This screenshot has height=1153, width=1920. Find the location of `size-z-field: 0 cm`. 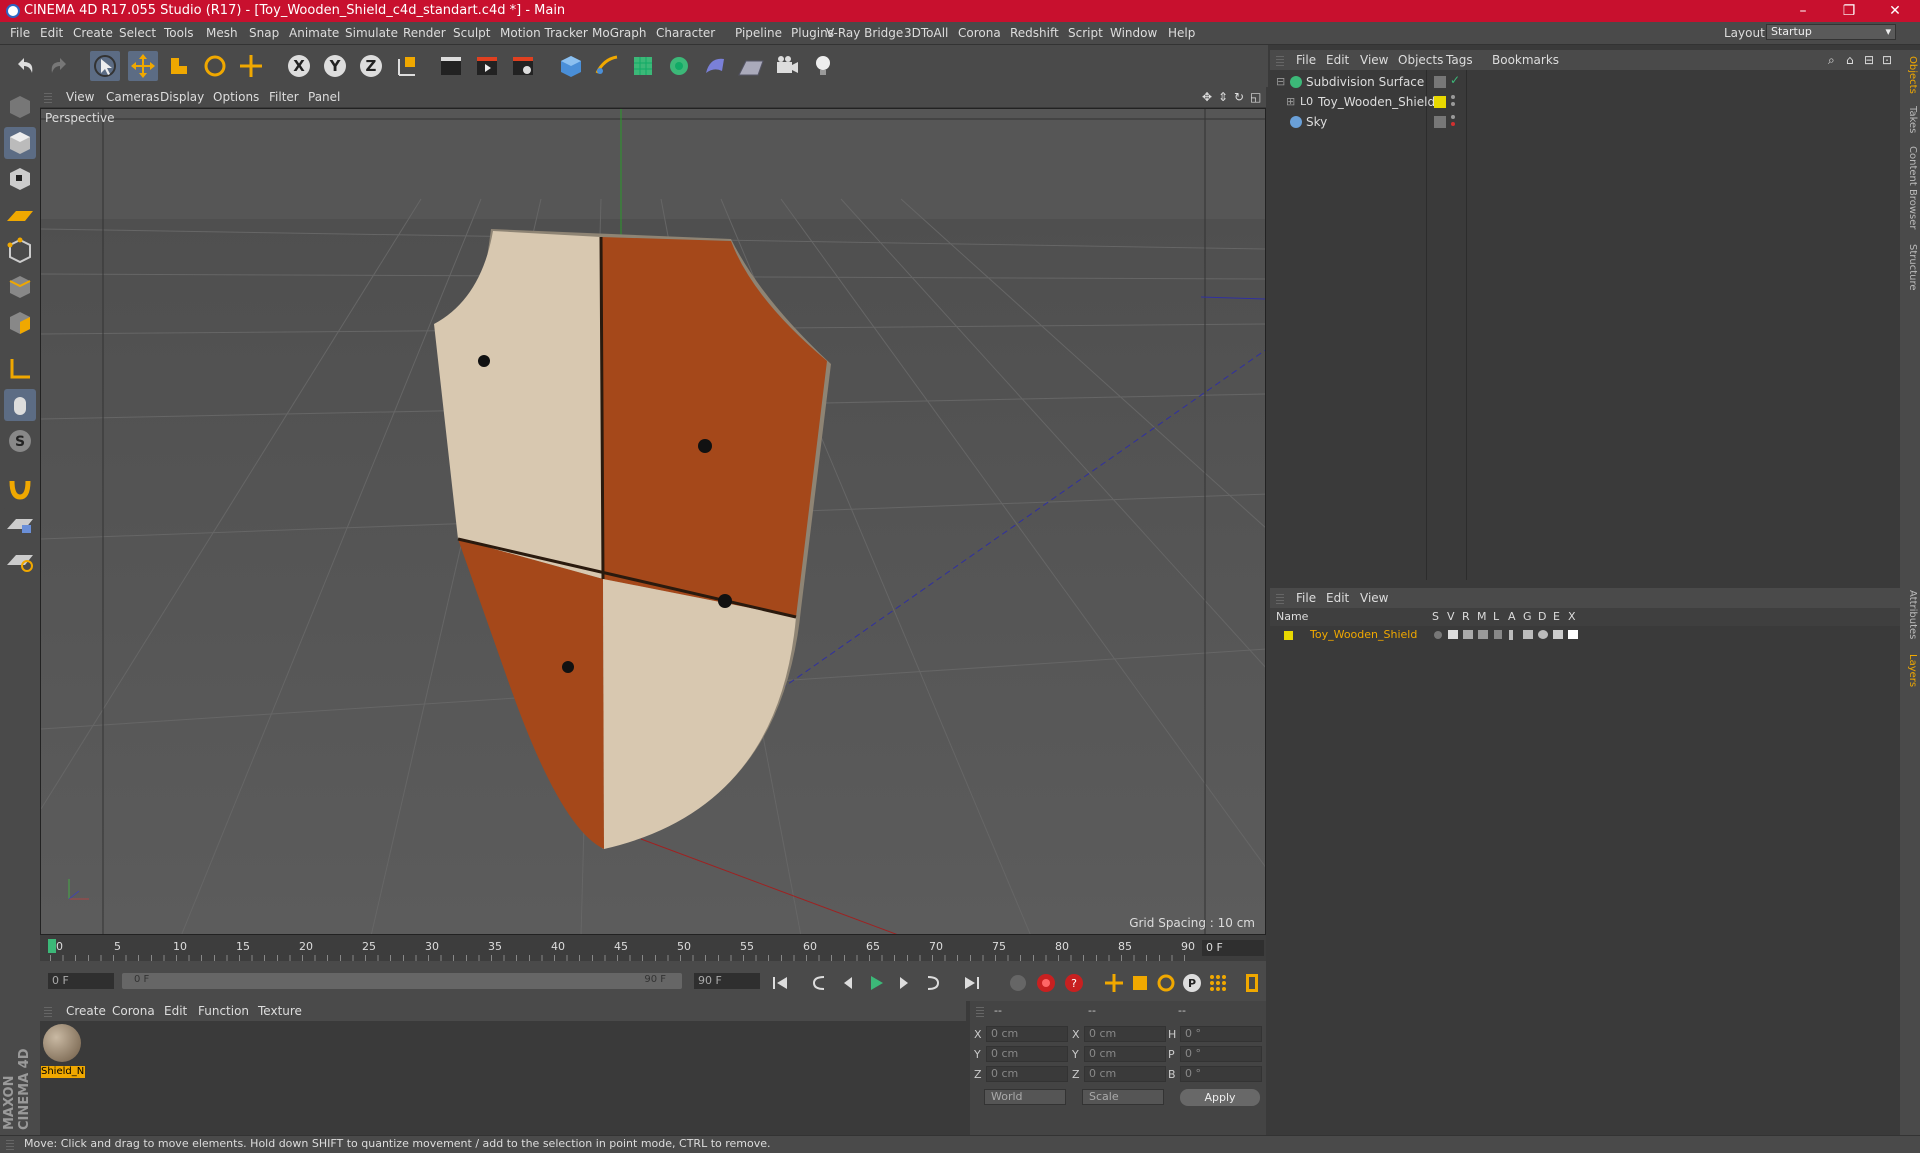

size-z-field: 0 cm is located at coordinates (1125, 1074).